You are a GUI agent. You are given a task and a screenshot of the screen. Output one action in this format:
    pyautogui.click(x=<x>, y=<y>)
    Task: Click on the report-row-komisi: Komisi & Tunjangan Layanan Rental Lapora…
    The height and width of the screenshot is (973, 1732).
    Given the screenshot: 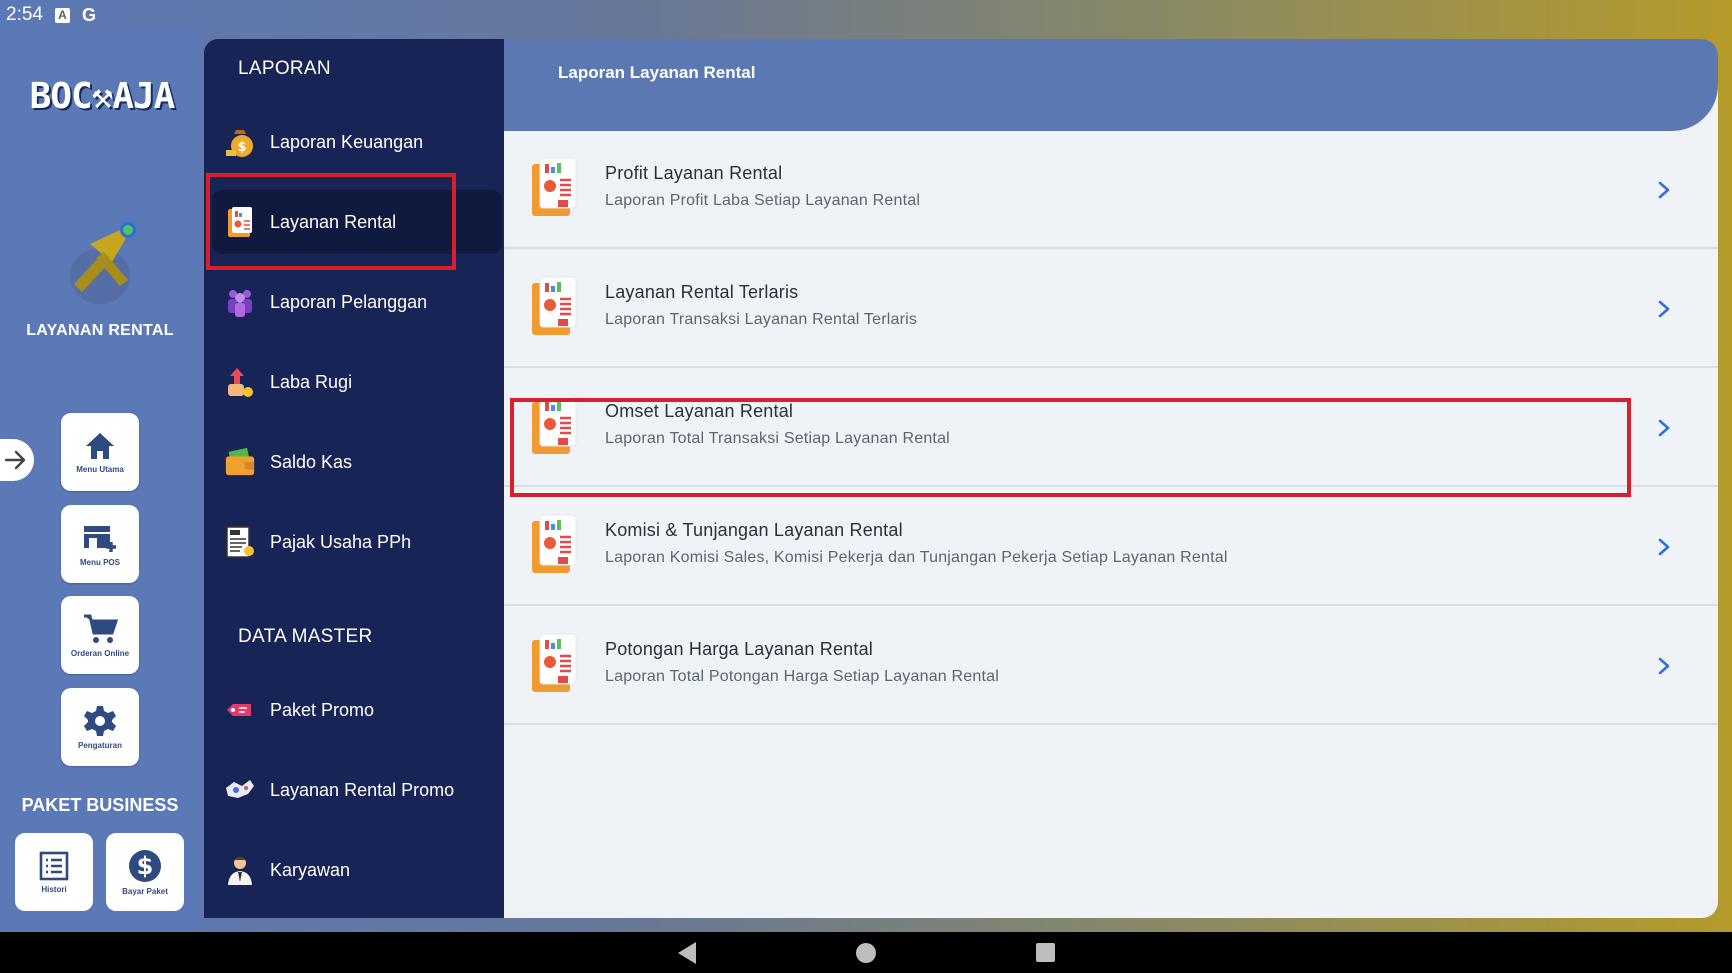 What is the action you would take?
    pyautogui.click(x=1111, y=546)
    